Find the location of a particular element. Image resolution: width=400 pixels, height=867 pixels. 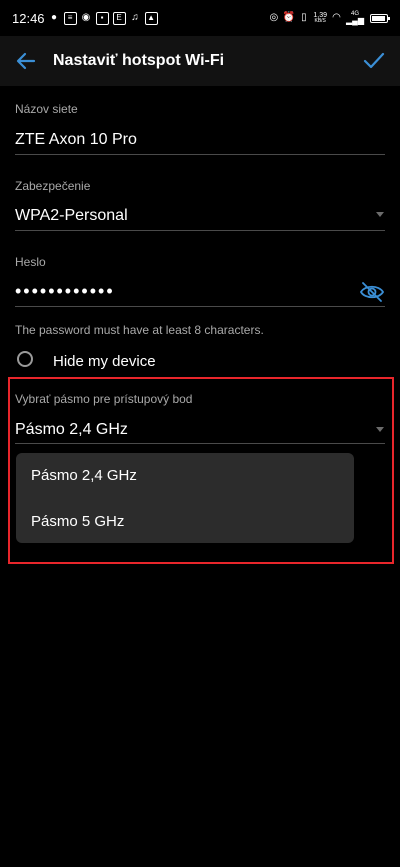

app-bar: Nastaviť hotspot Wi-Fi is located at coordinates (200, 61).